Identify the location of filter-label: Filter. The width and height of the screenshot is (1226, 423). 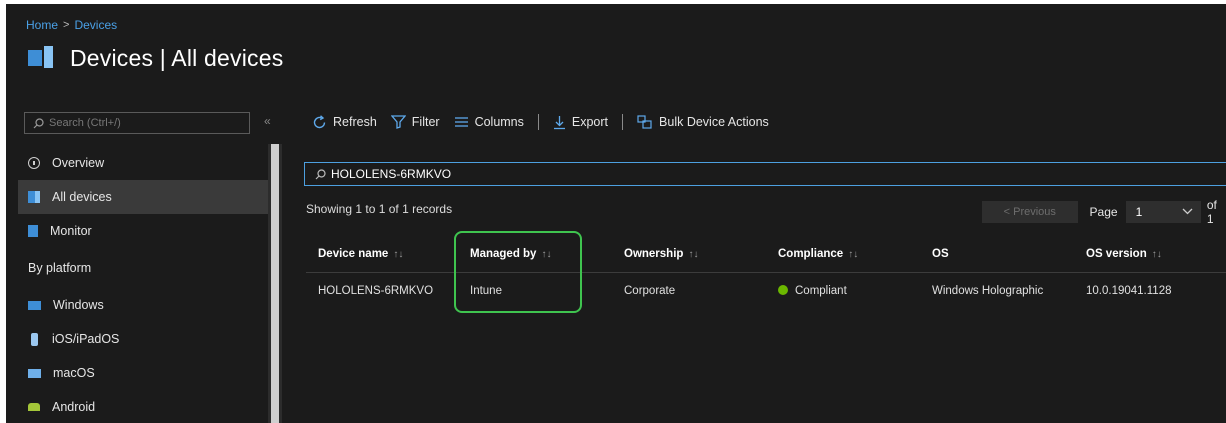
(425, 122).